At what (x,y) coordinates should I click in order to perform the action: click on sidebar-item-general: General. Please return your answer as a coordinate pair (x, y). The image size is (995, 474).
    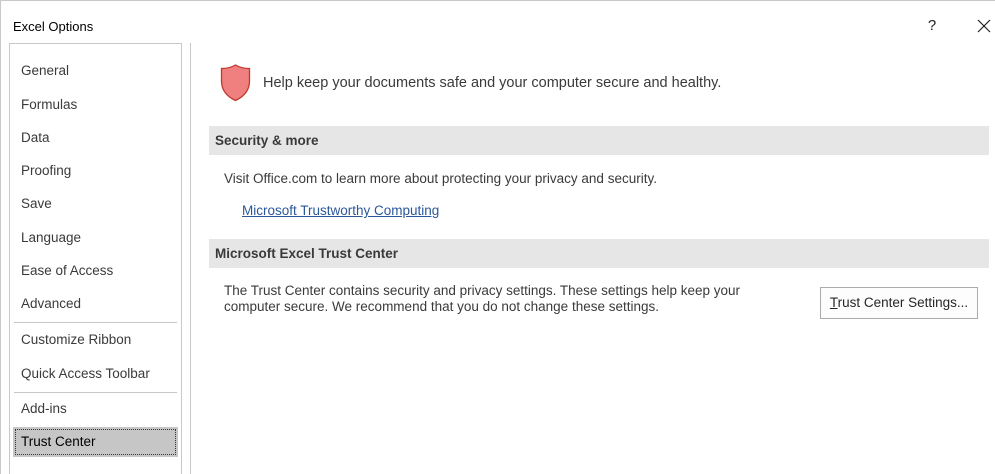
    Looking at the image, I should click on (95, 71).